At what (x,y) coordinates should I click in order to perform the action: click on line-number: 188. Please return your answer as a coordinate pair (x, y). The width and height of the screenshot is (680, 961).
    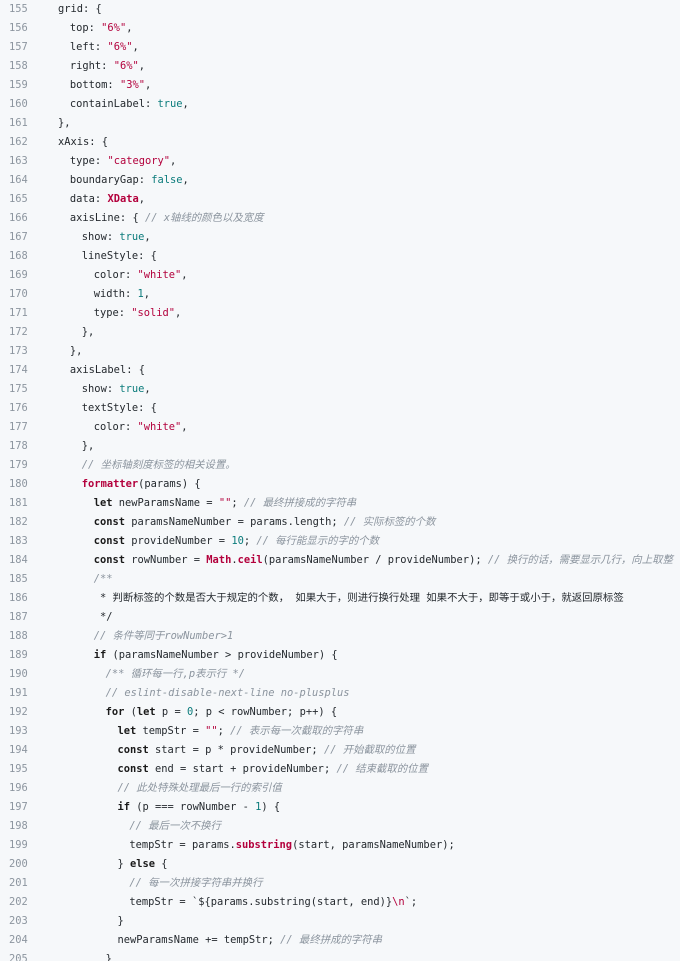
    Looking at the image, I should click on (18, 636).